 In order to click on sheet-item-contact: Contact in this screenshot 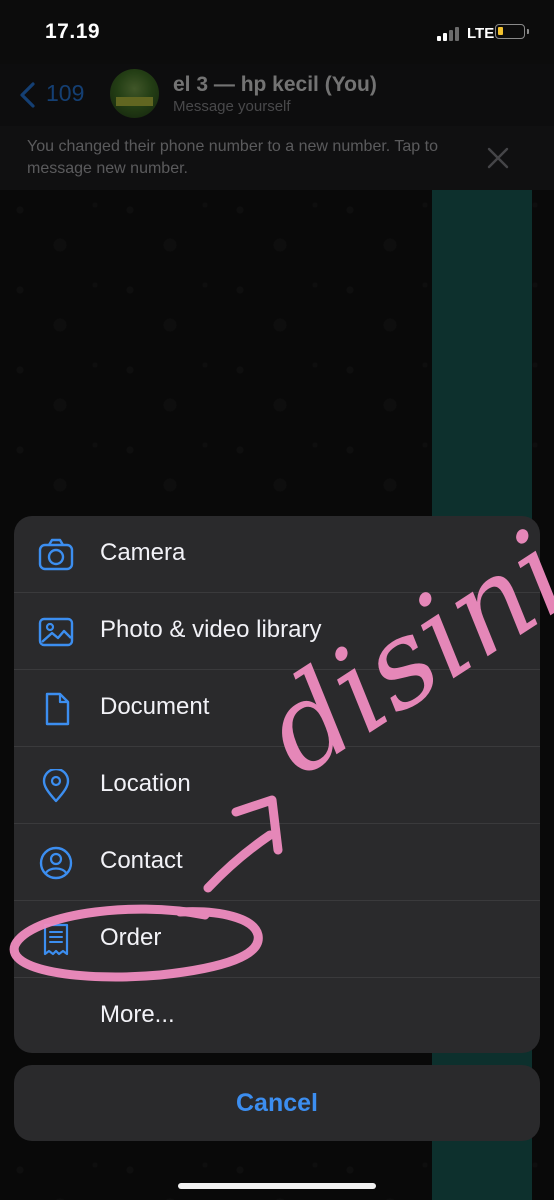, I will do `click(277, 862)`.